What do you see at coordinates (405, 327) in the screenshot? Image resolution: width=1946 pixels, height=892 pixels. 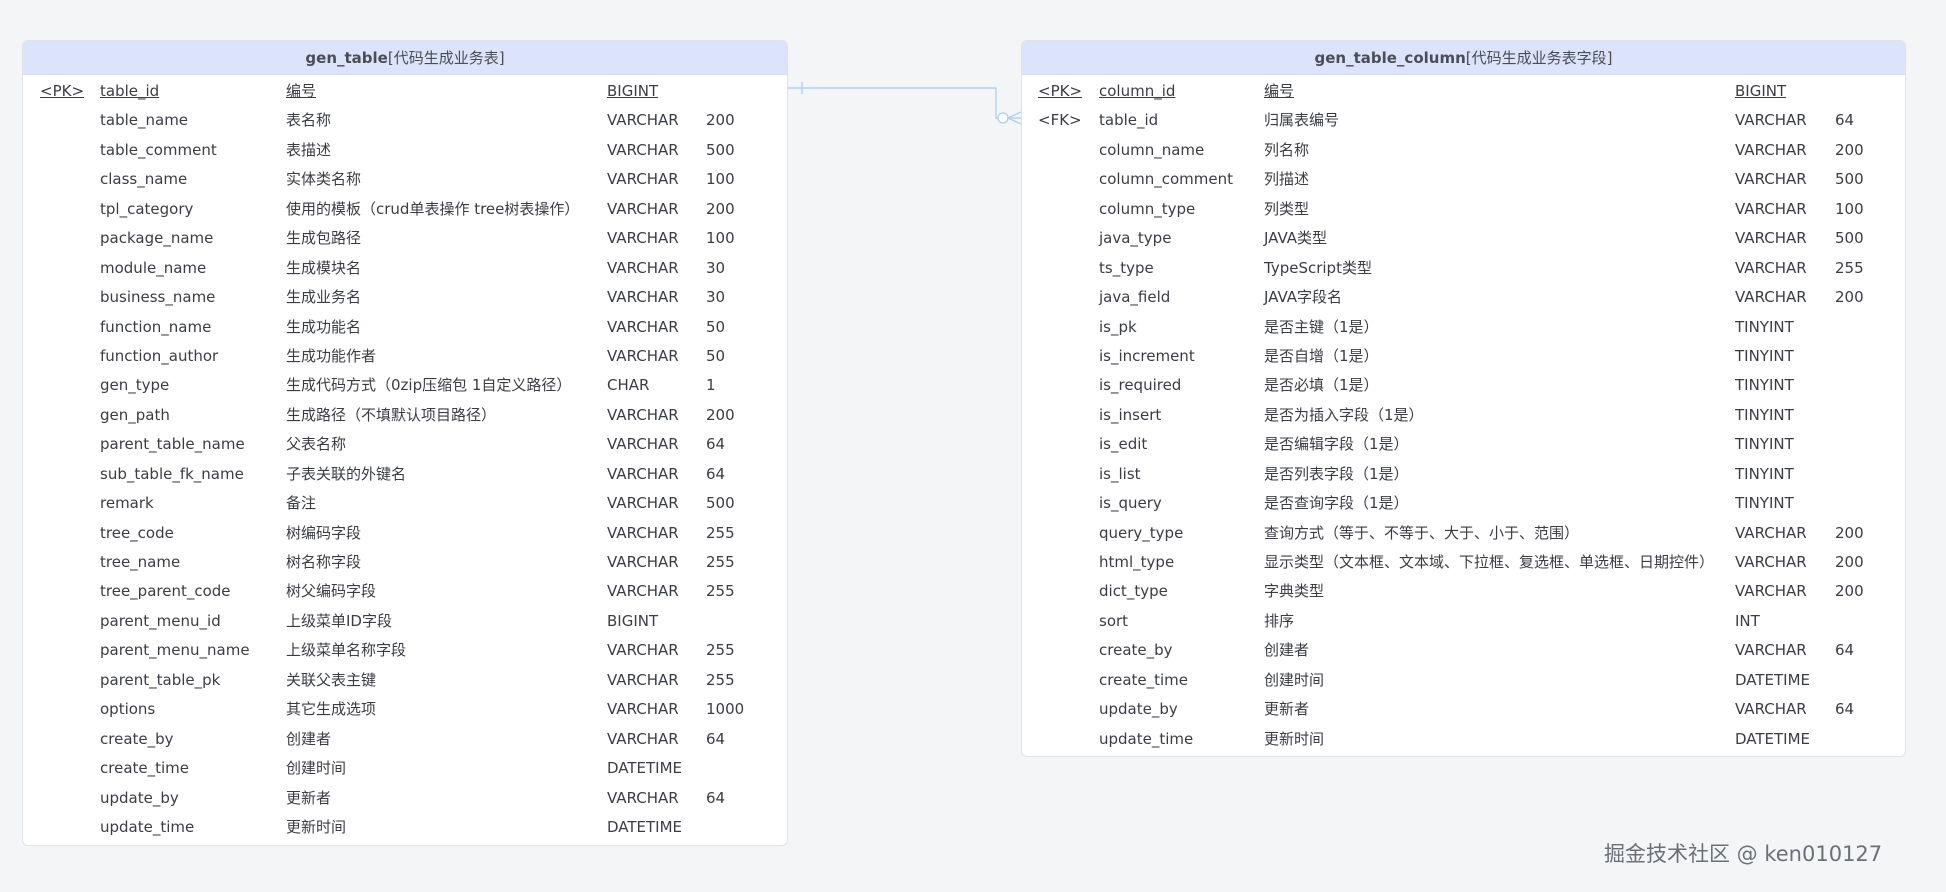 I see `column-row: function_name 生成功能名 VARCHAR 50` at bounding box center [405, 327].